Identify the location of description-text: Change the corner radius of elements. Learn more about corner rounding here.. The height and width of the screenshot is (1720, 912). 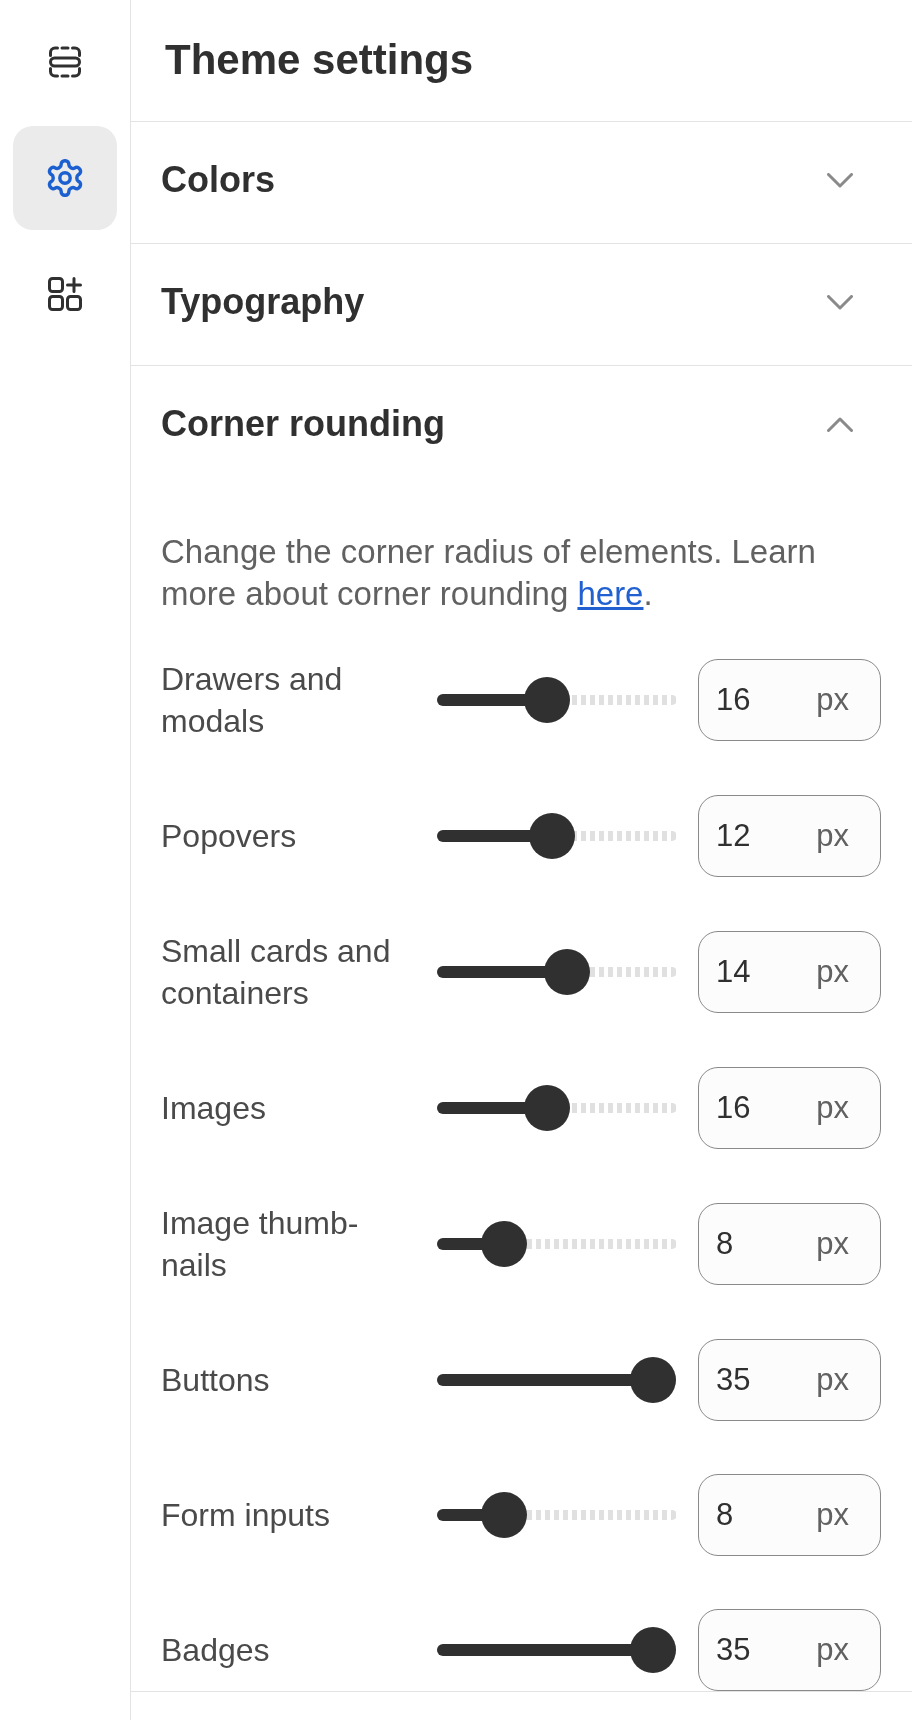
(489, 573).